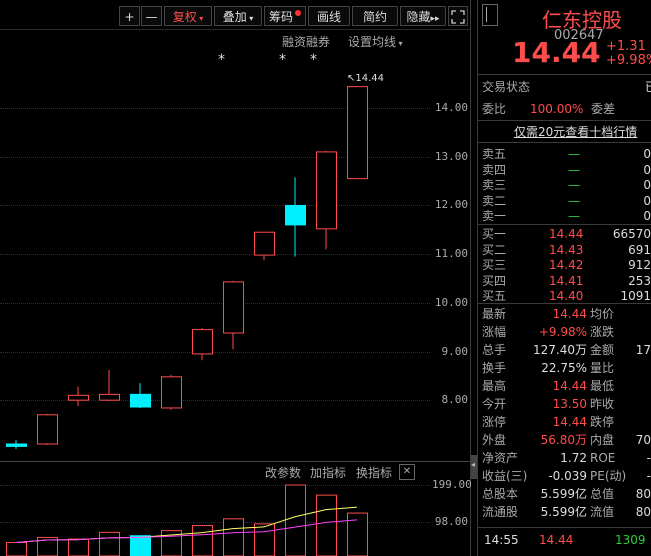 This screenshot has width=651, height=556. I want to click on price-axis-label: 13.00, so click(451, 156).